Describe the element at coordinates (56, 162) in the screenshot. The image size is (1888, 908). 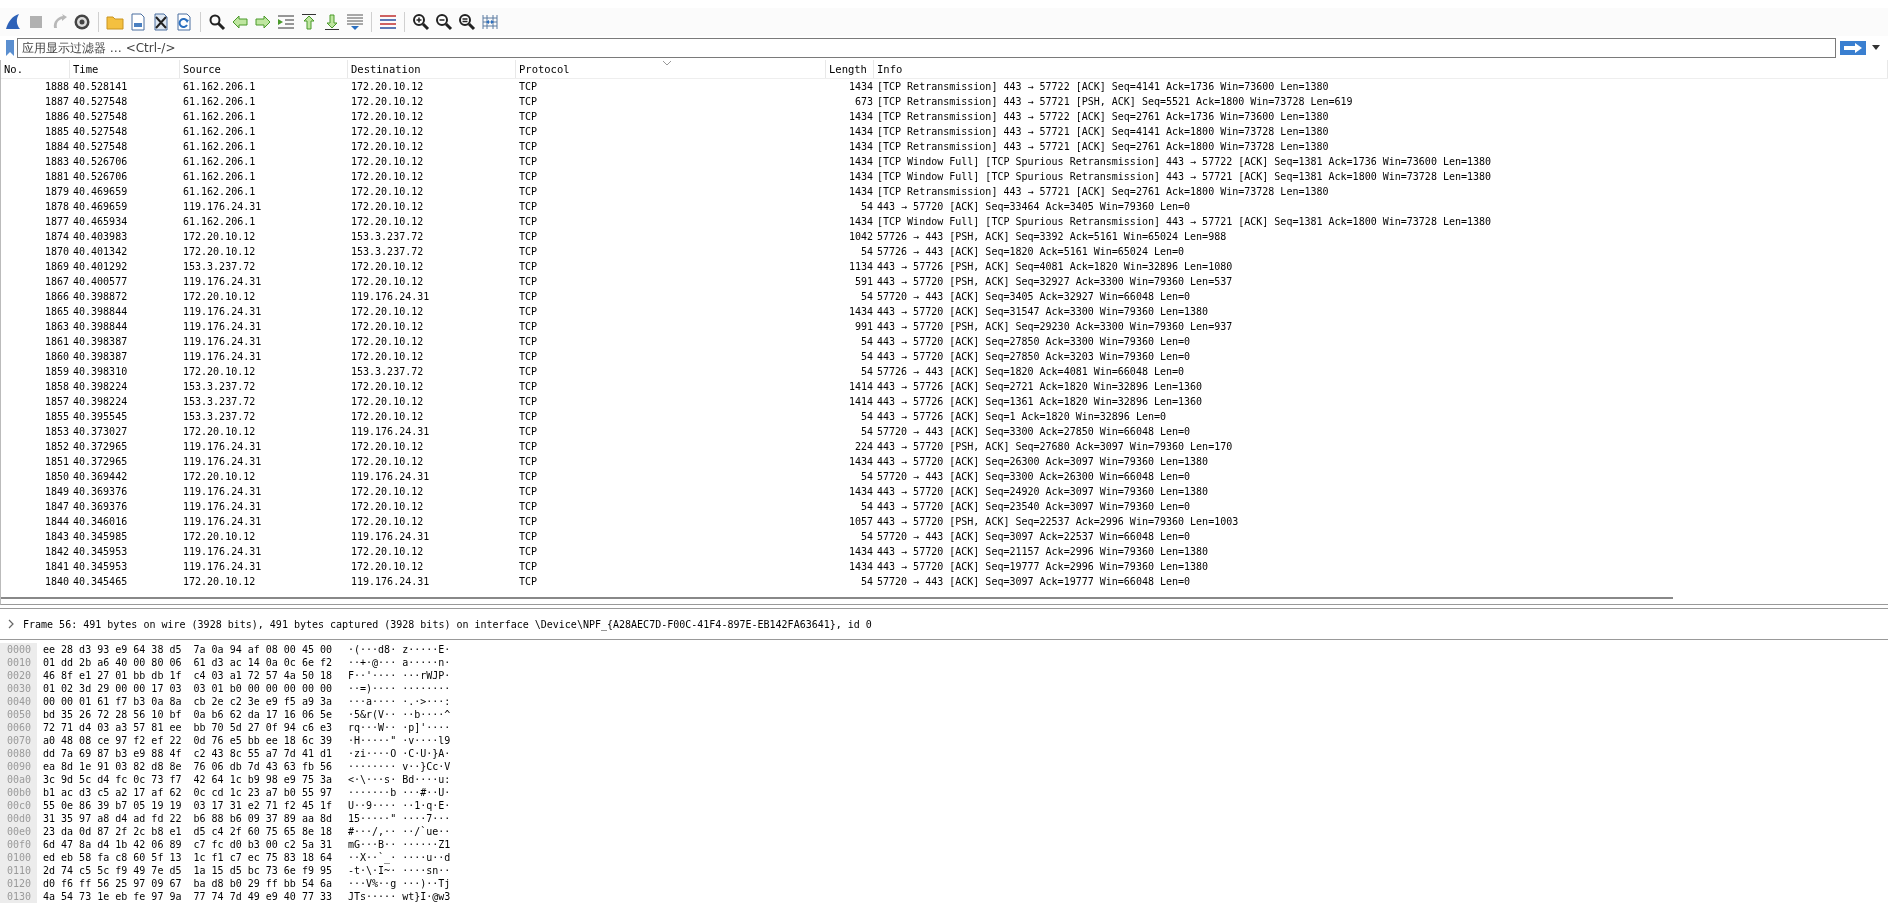
I see `table-cell-text: 1883` at that location.